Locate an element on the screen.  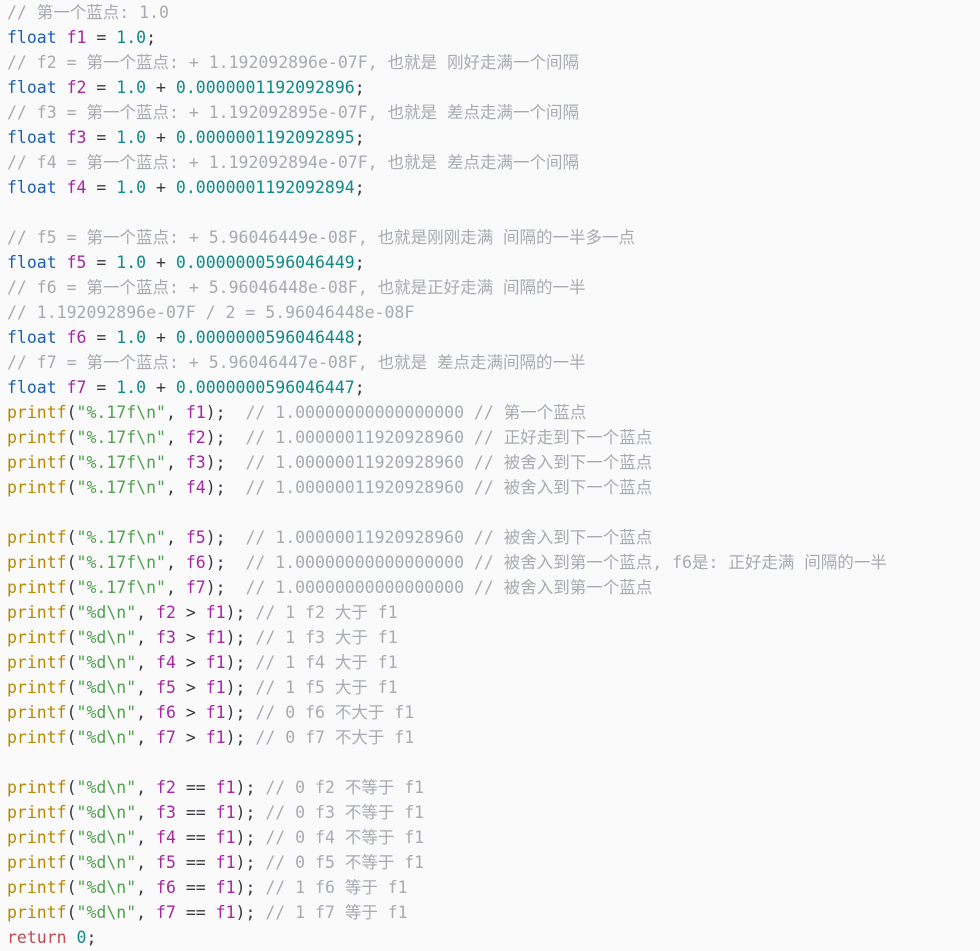
number-literal: 0.0000000596046448 is located at coordinates (265, 337).